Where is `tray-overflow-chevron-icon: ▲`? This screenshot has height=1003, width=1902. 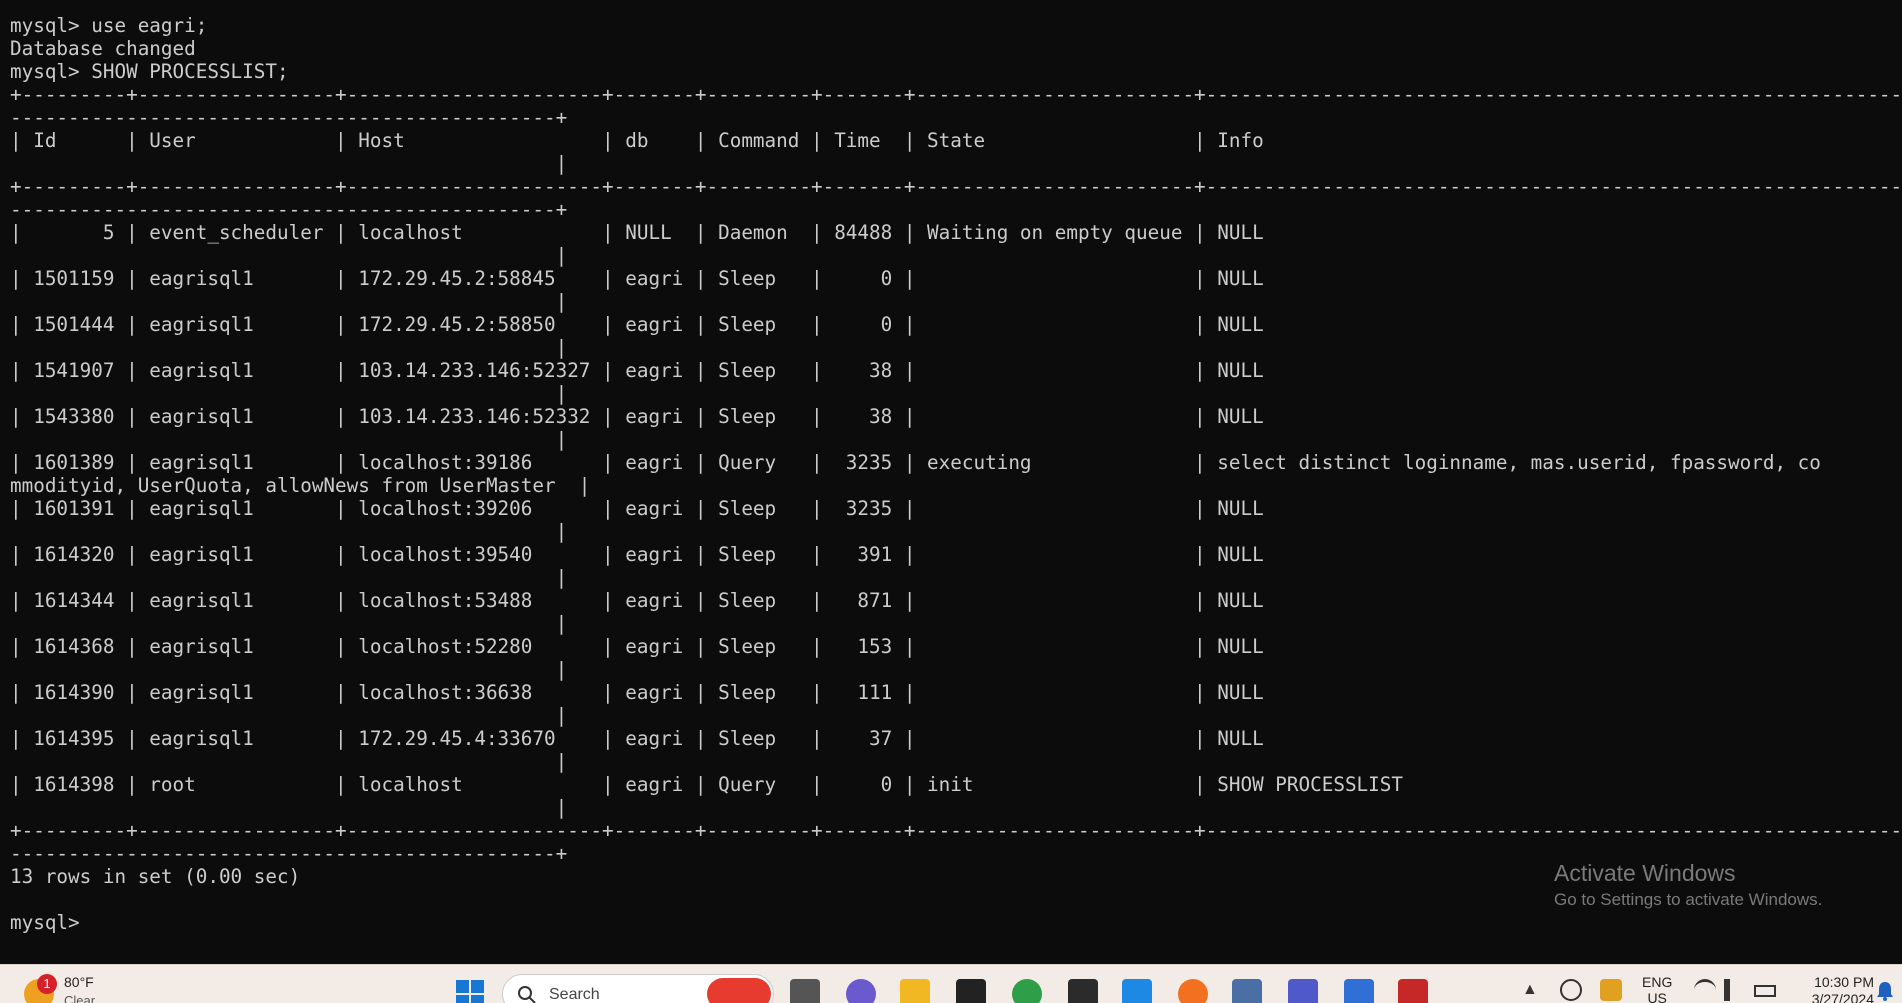 tray-overflow-chevron-icon: ▲ is located at coordinates (1530, 990).